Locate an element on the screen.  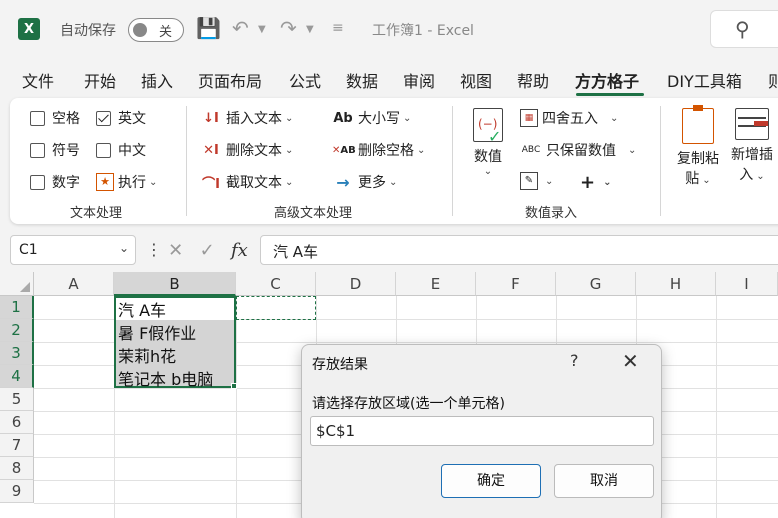
cancel-icon: ✕ is located at coordinates (175, 250).